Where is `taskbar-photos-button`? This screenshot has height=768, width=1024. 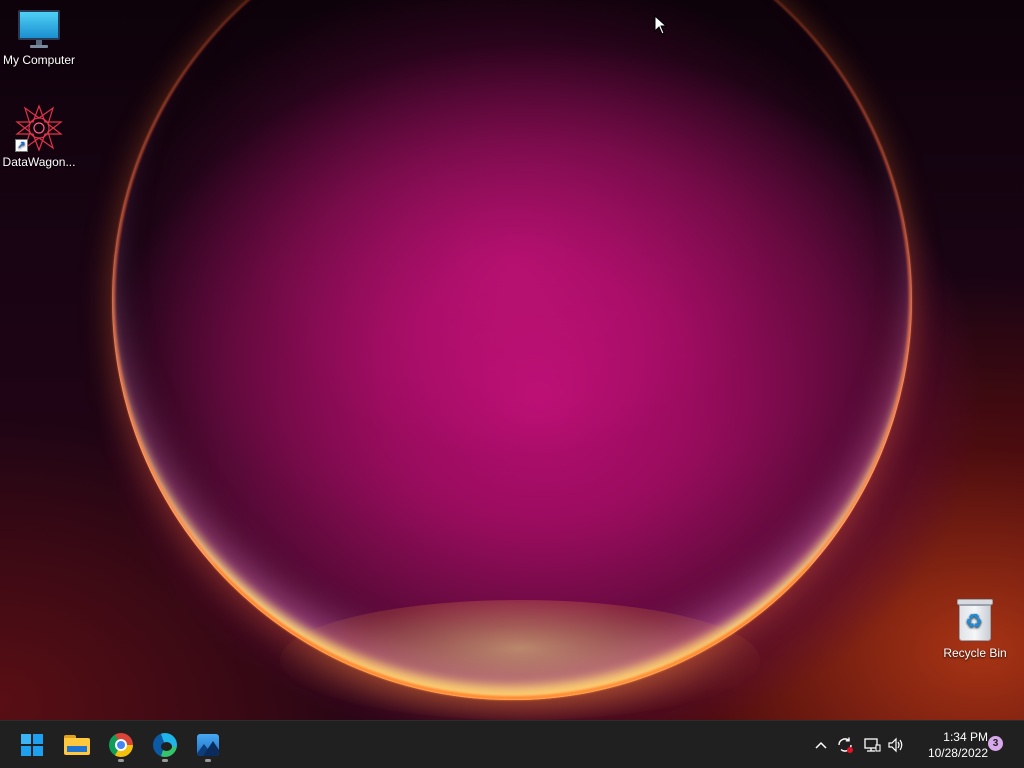 taskbar-photos-button is located at coordinates (208, 745).